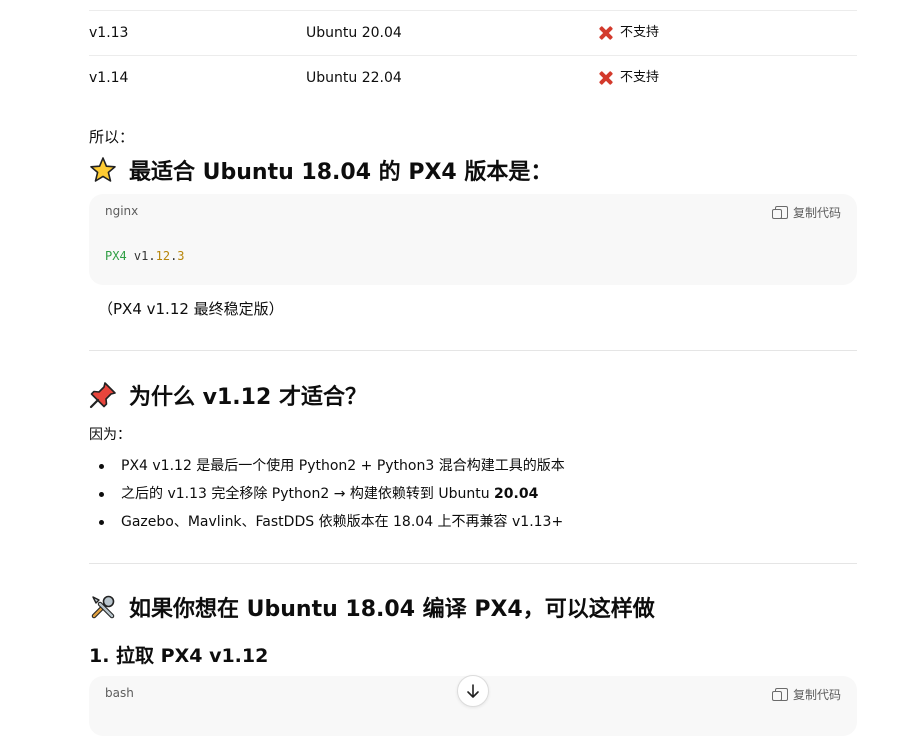 This screenshot has height=736, width=917. I want to click on version-note: （PX4 v1.12 最终稳定版）, so click(191, 309).